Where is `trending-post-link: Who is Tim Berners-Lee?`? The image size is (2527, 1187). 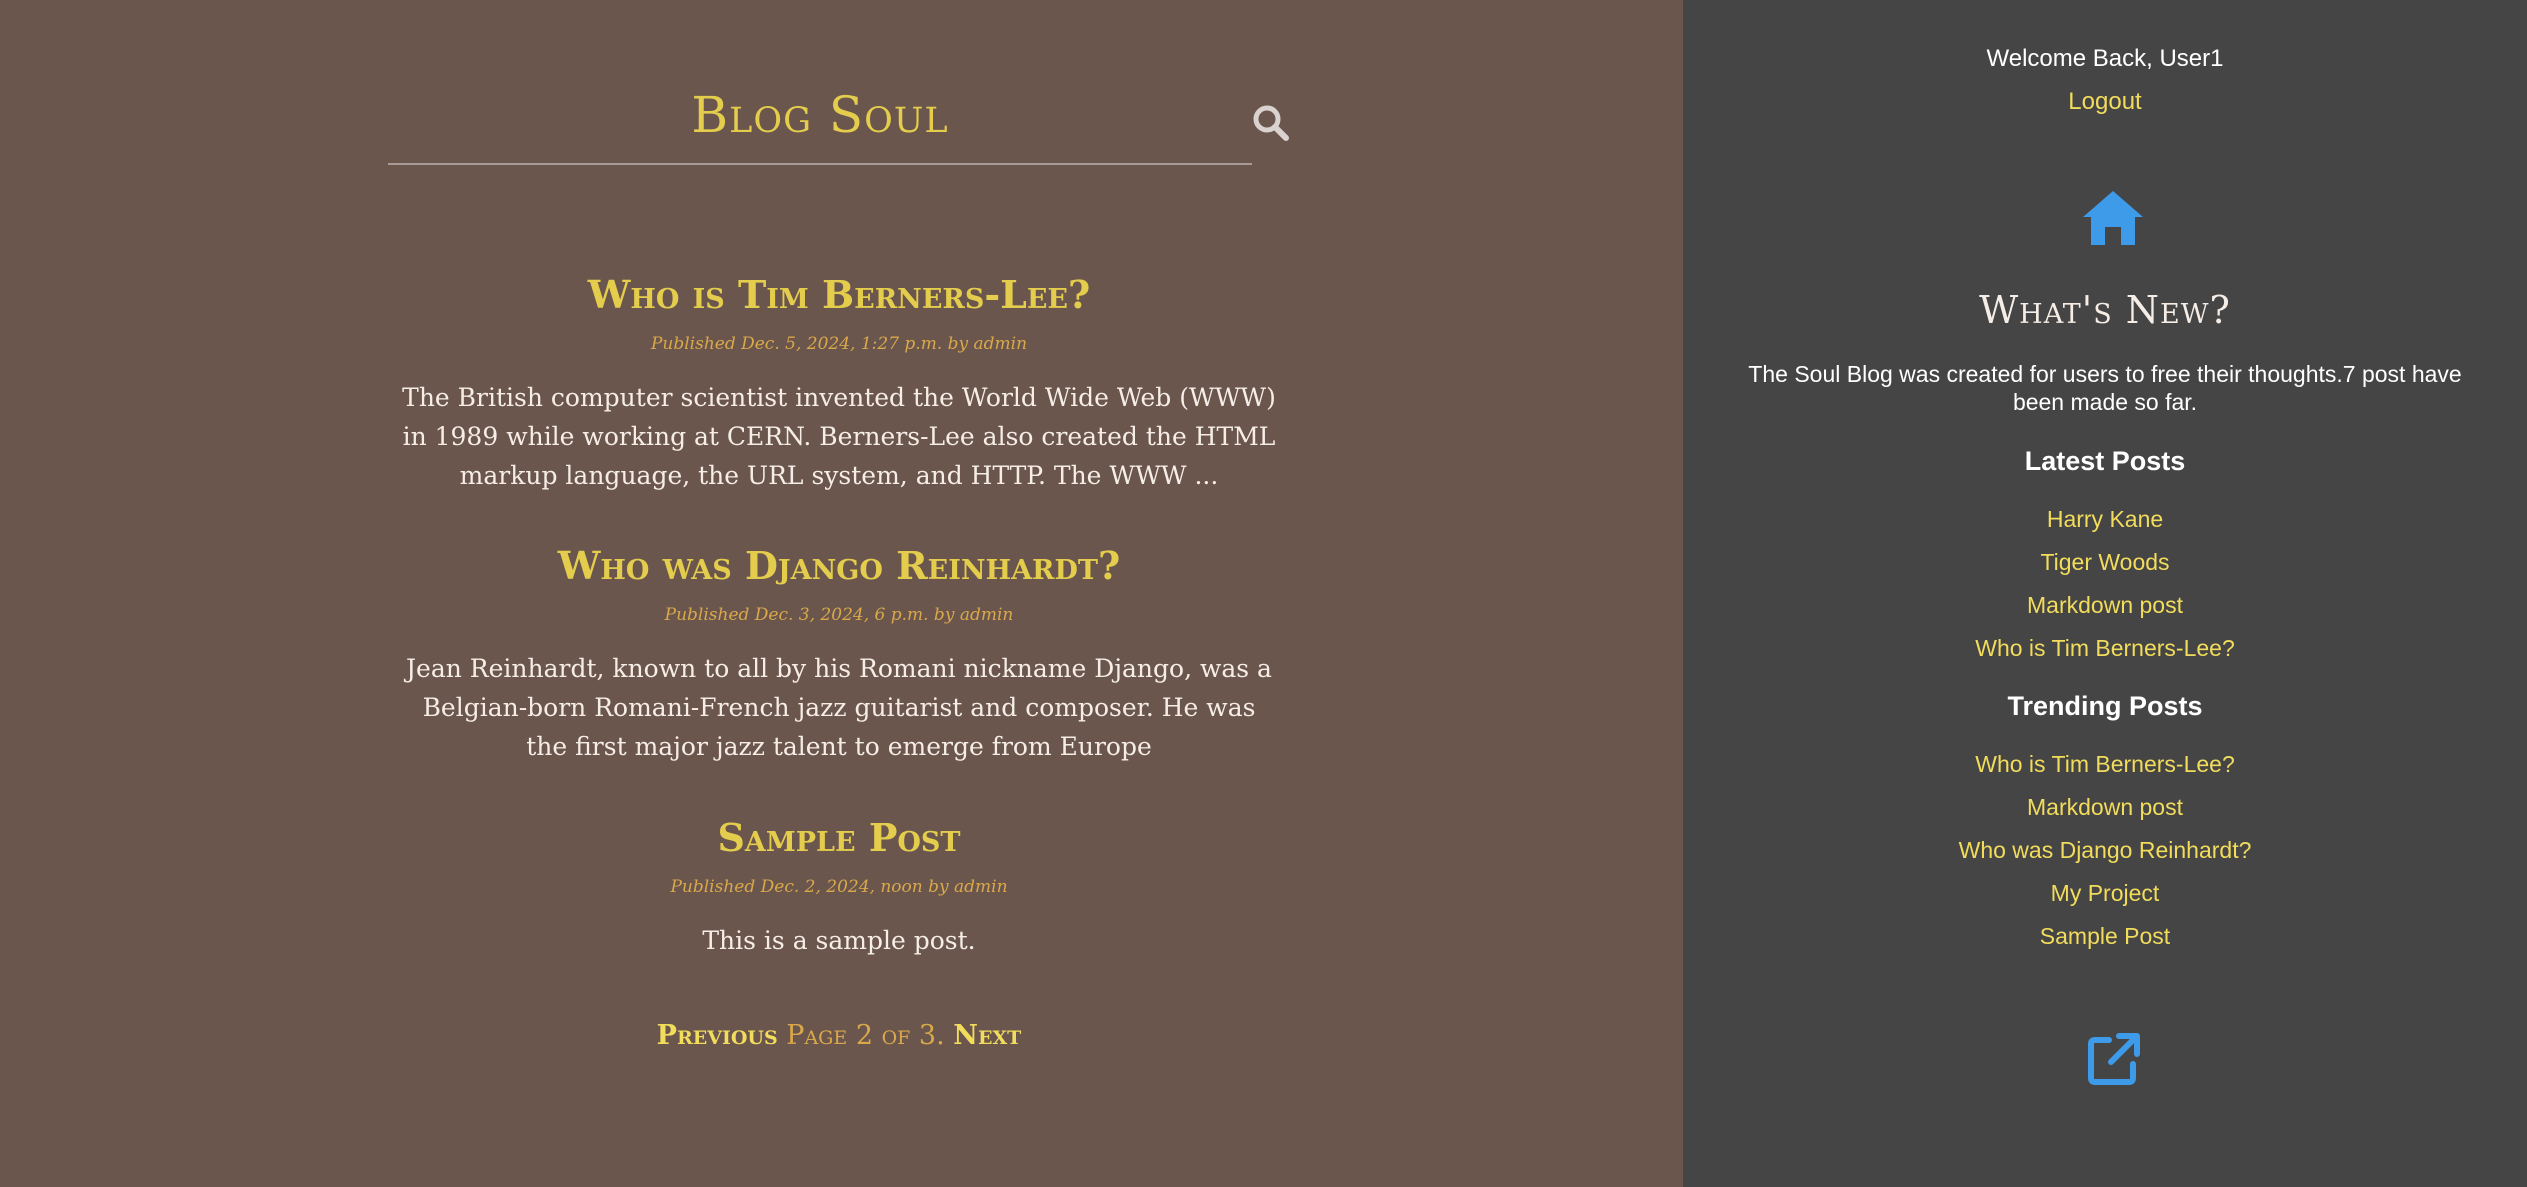
trending-post-link: Who is Tim Berners-Lee? is located at coordinates (2105, 764).